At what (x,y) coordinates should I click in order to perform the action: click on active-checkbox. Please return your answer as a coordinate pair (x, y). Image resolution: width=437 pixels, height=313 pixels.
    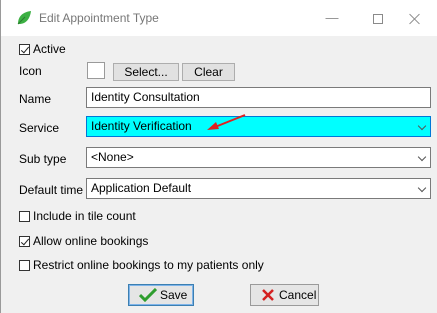
    Looking at the image, I should click on (24, 49).